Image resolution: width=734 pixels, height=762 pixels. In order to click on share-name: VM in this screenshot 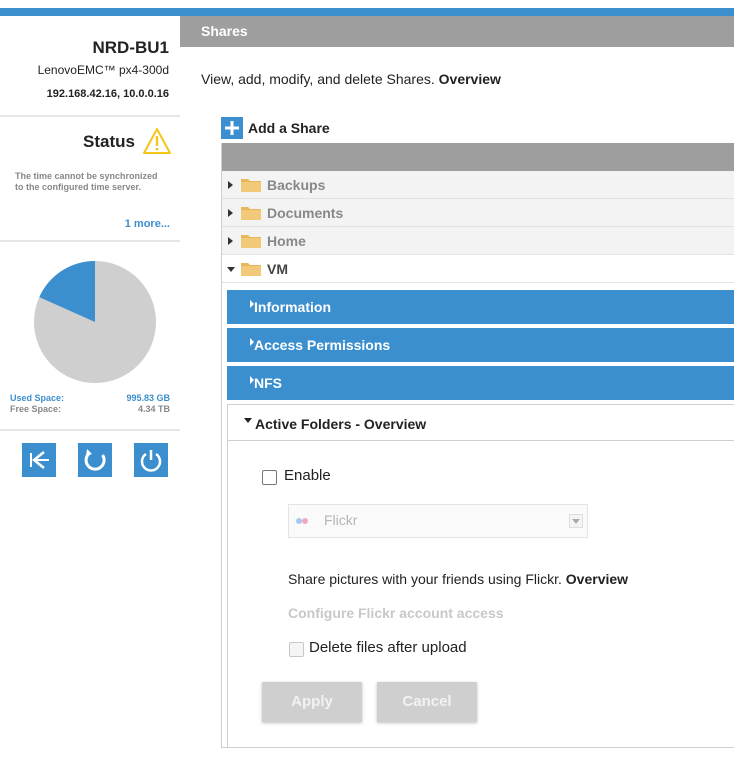, I will do `click(277, 269)`.